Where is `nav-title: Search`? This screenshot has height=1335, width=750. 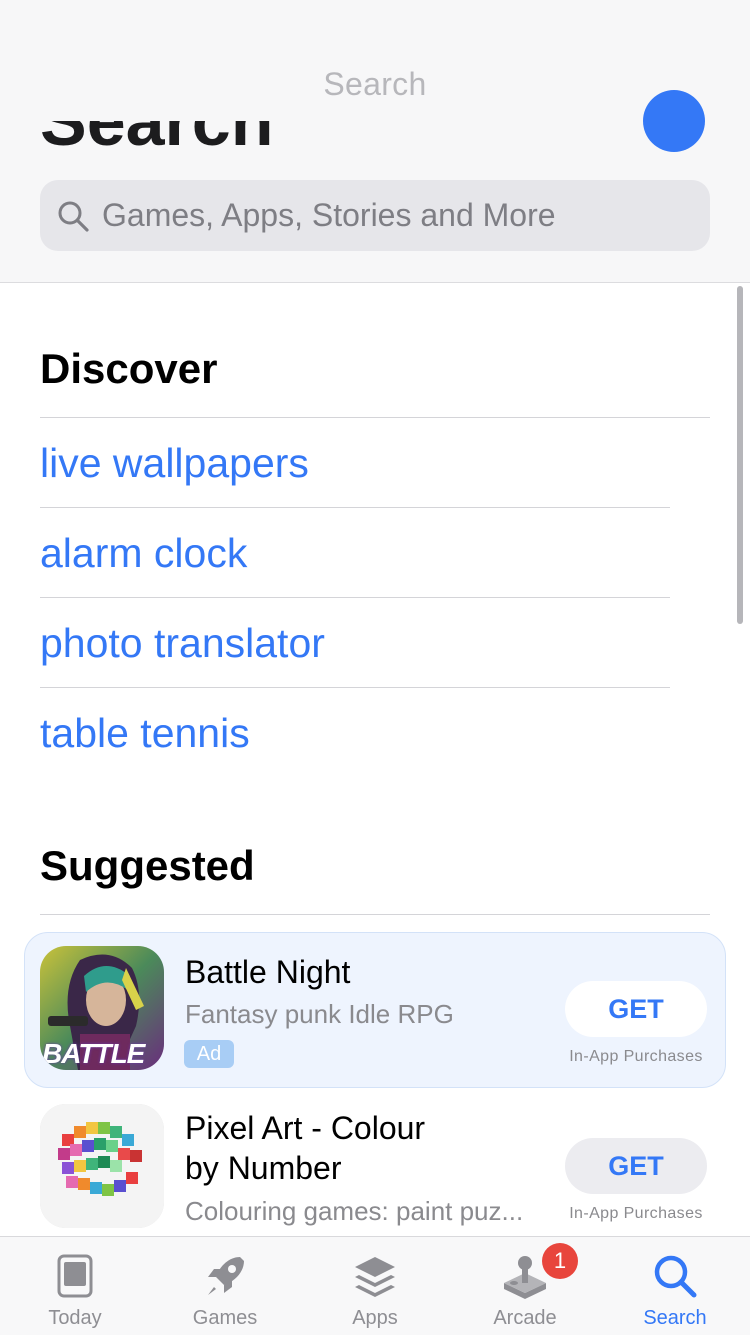
nav-title: Search is located at coordinates (375, 84).